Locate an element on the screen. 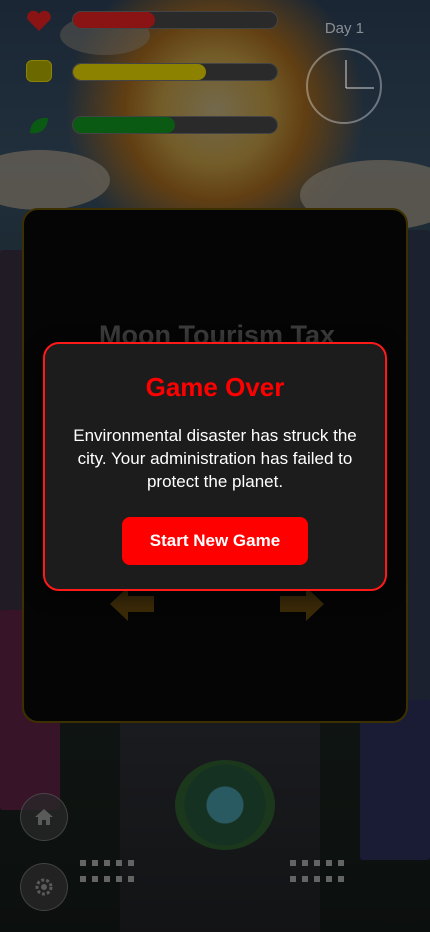  heart-icon is located at coordinates (39, 21).